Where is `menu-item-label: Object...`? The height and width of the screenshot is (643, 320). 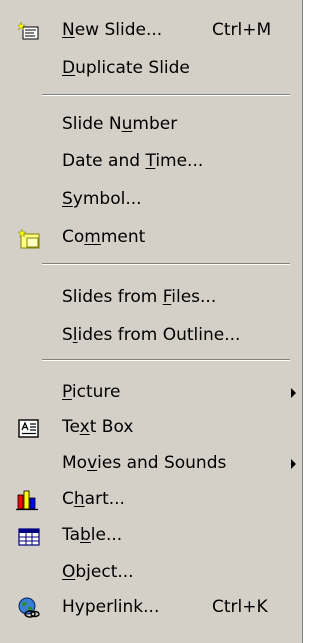
menu-item-label: Object... is located at coordinates (98, 572).